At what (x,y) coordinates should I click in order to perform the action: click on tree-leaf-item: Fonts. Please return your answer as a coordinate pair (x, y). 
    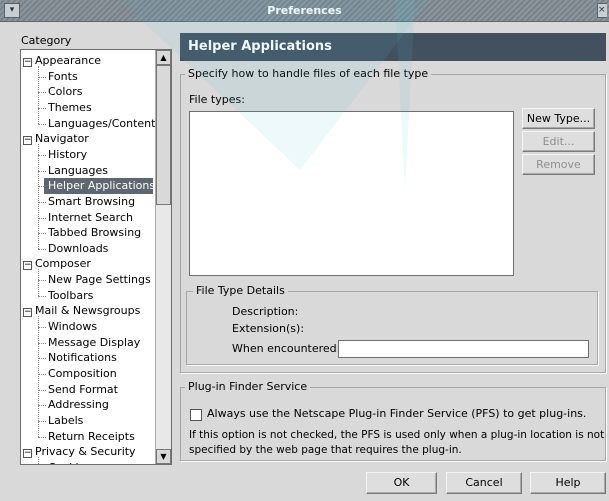
    Looking at the image, I should click on (63, 77).